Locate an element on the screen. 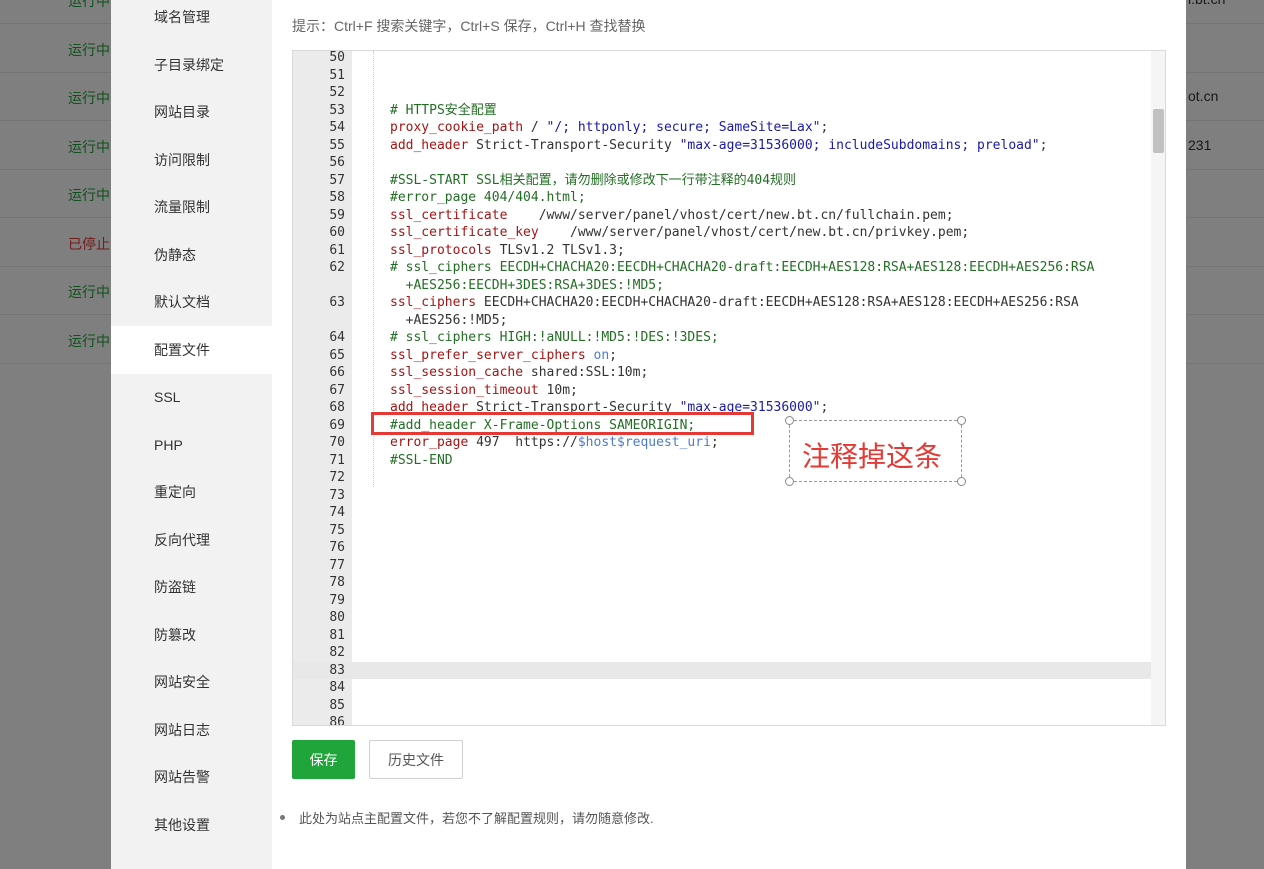 The width and height of the screenshot is (1264, 869). code-line: 65 ssl_prefer_server_ciphers on; is located at coordinates (722, 356).